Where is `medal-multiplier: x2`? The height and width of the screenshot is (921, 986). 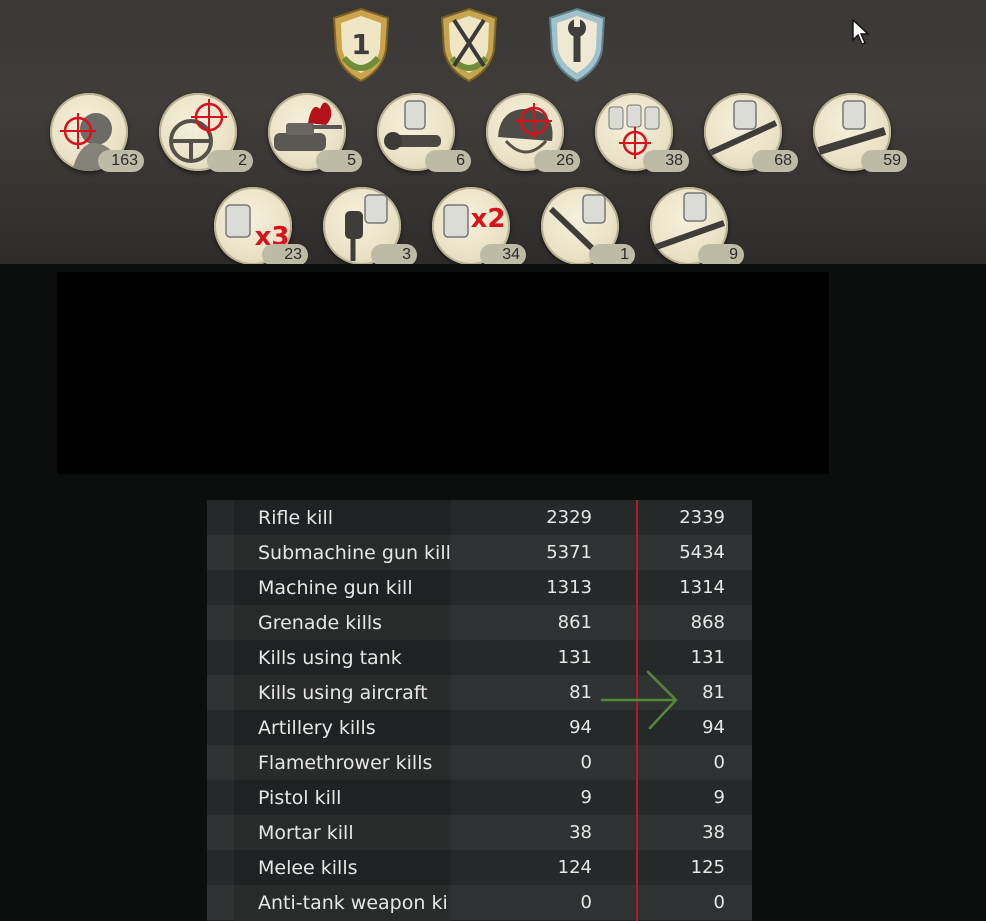 medal-multiplier: x2 is located at coordinates (488, 219).